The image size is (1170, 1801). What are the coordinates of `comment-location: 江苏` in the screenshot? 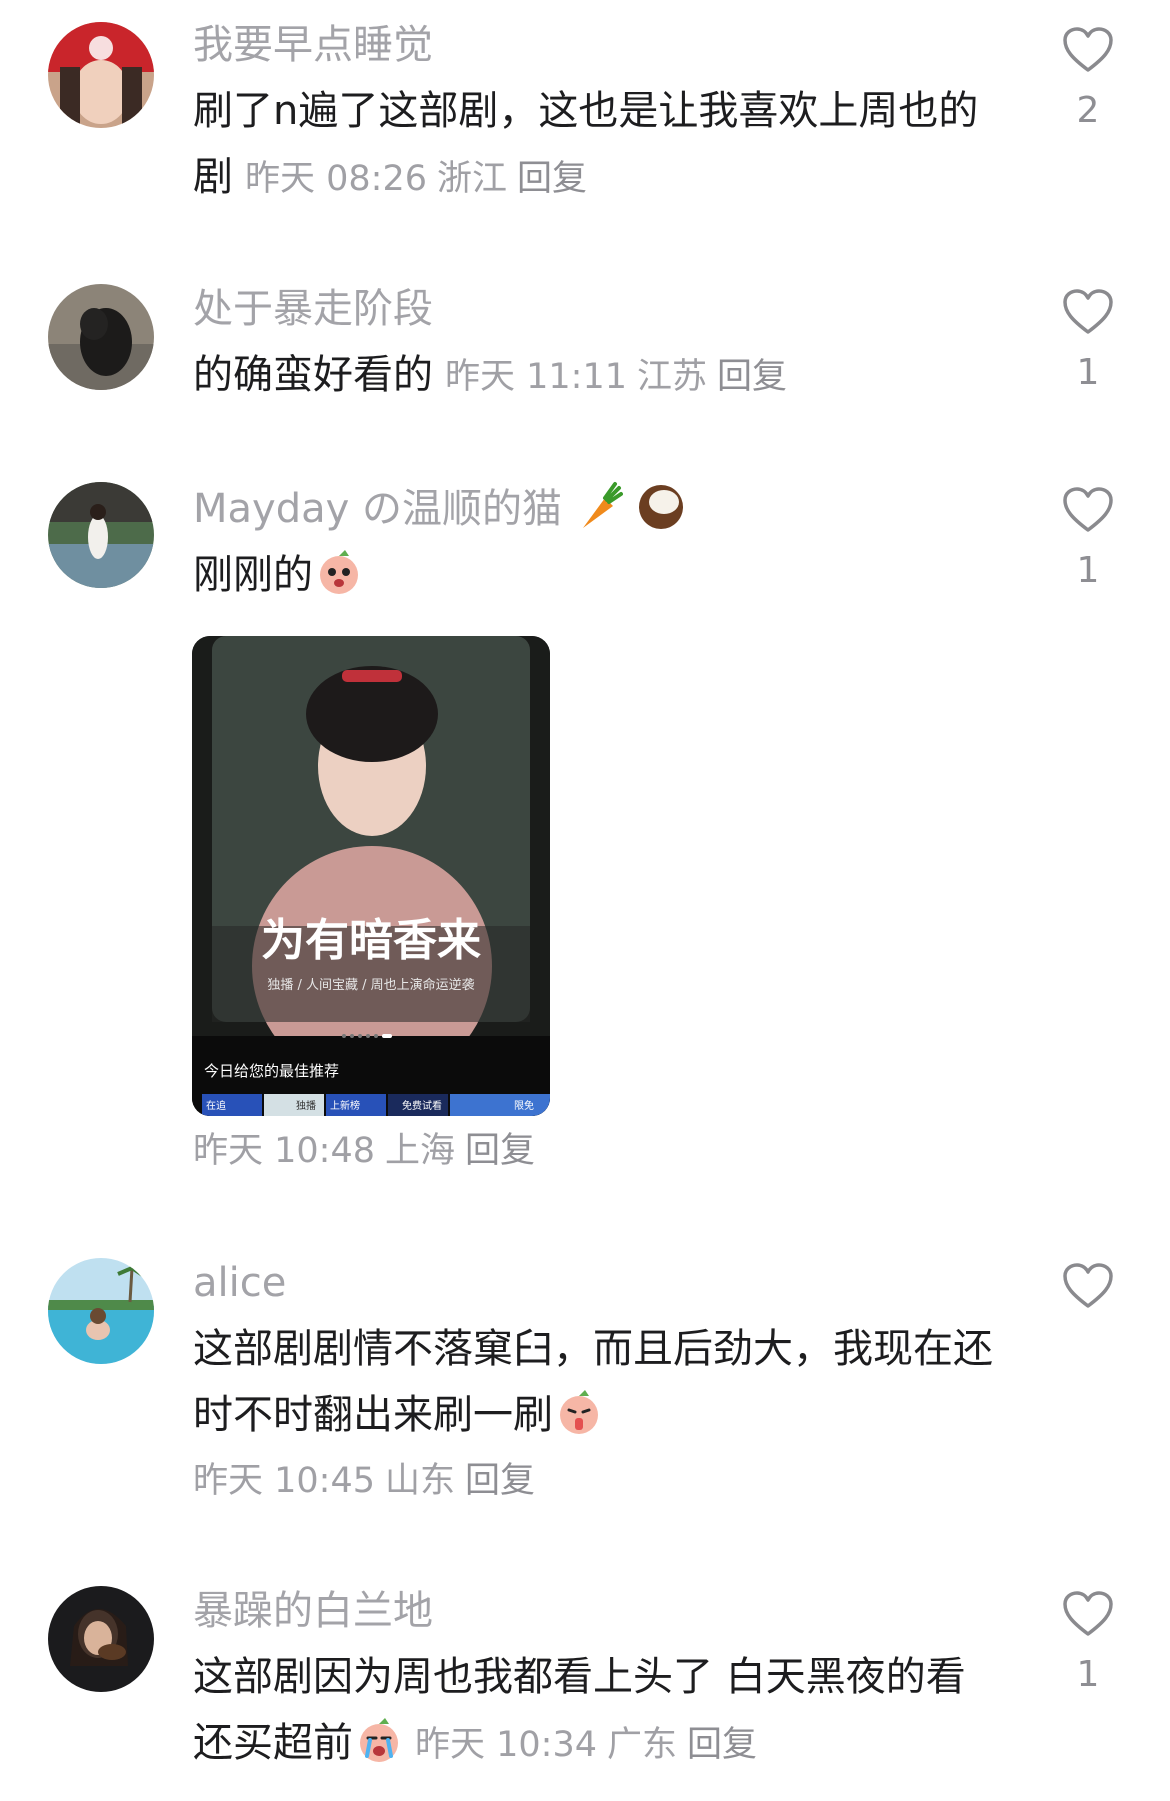 It's located at (672, 377).